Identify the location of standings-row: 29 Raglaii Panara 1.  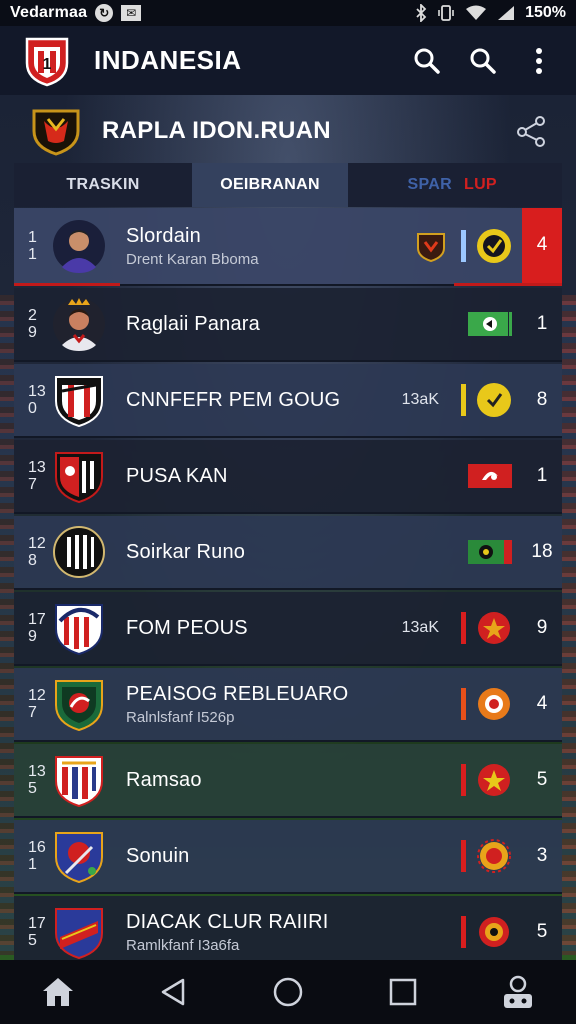
(288, 325).